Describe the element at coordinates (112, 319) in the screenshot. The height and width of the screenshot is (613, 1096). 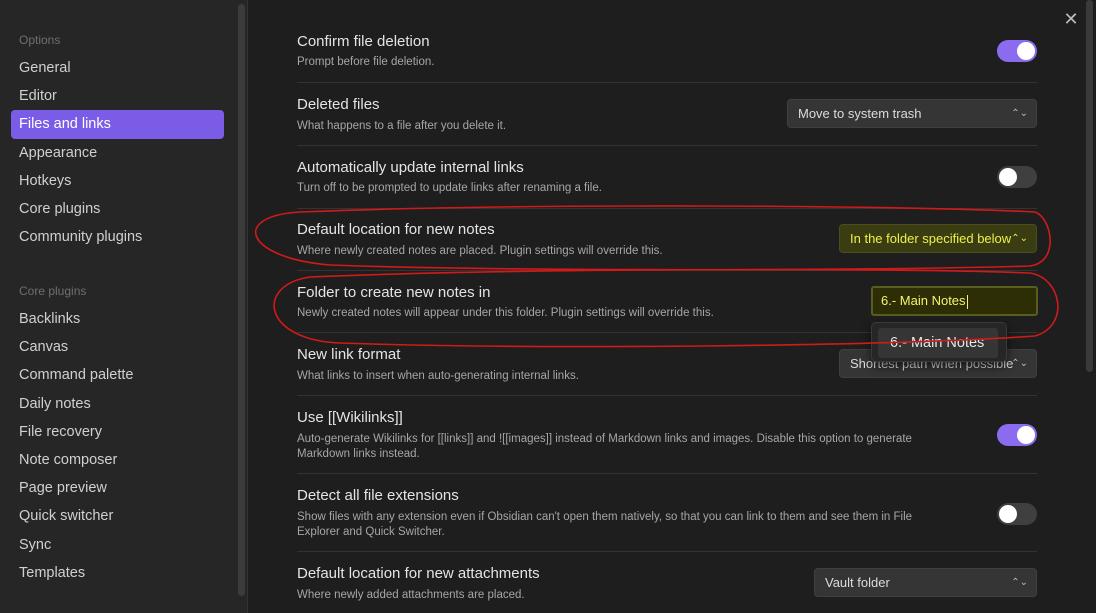
I see `sidebar-item-backlinks: Backlinks` at that location.